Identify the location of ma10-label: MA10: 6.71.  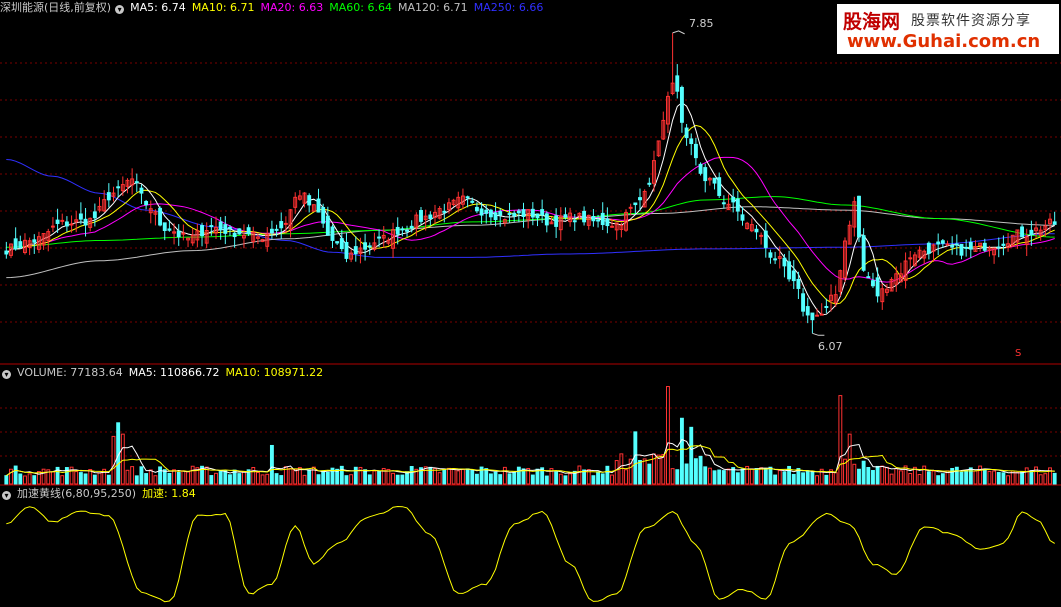
(223, 7).